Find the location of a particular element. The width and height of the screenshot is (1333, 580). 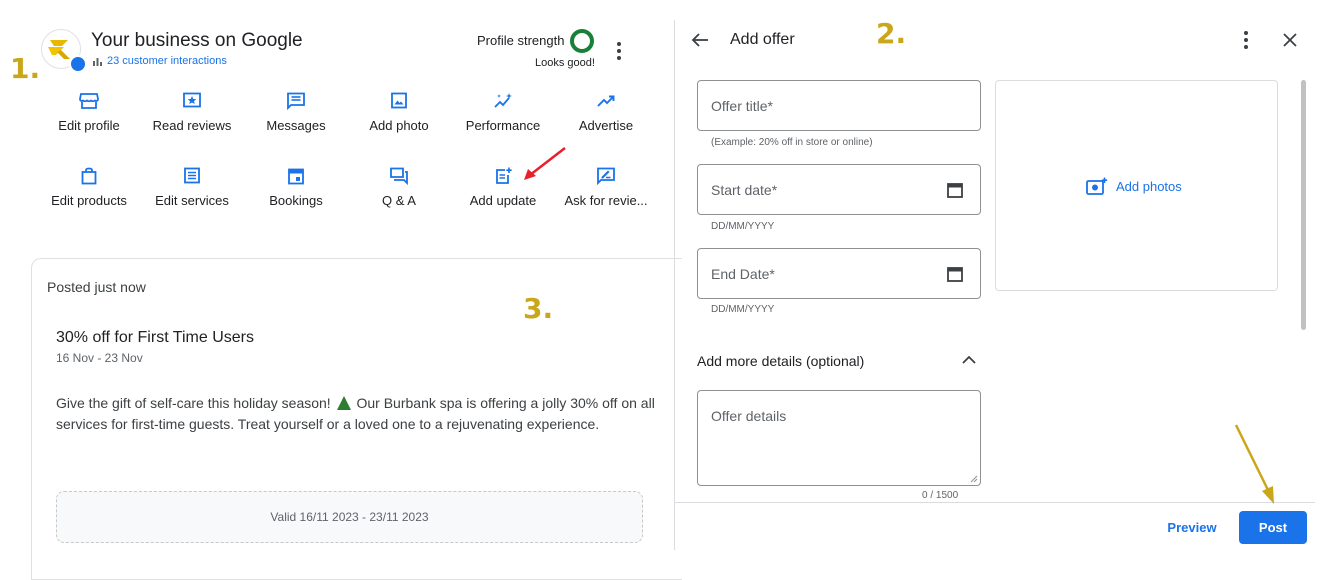

post-title: 30% off for First Time Users is located at coordinates (155, 337).